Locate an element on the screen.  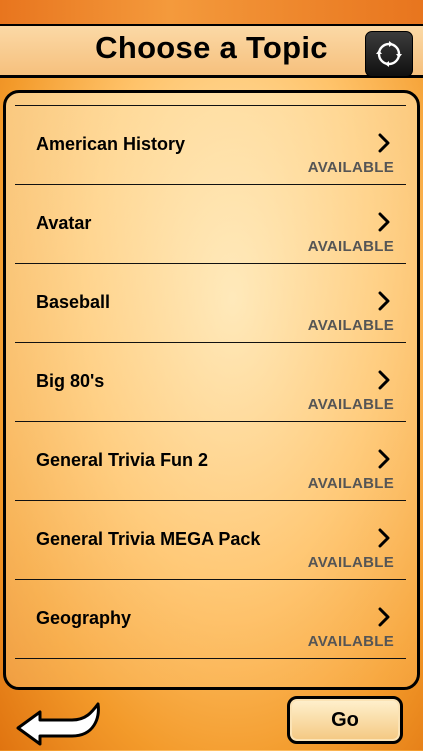
list-divider is located at coordinates (210, 658).